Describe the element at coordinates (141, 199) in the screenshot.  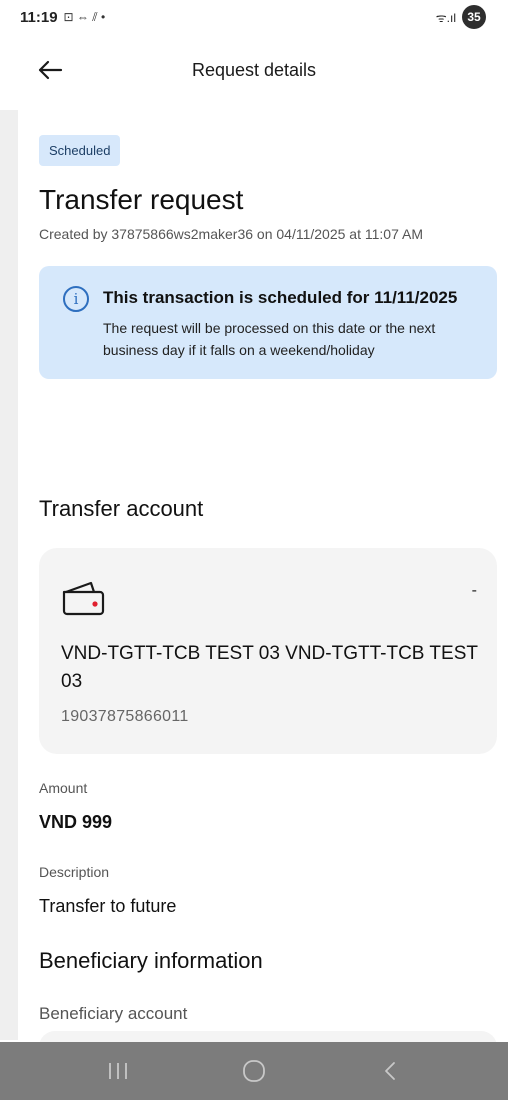
I see `page-title: Transfer request` at that location.